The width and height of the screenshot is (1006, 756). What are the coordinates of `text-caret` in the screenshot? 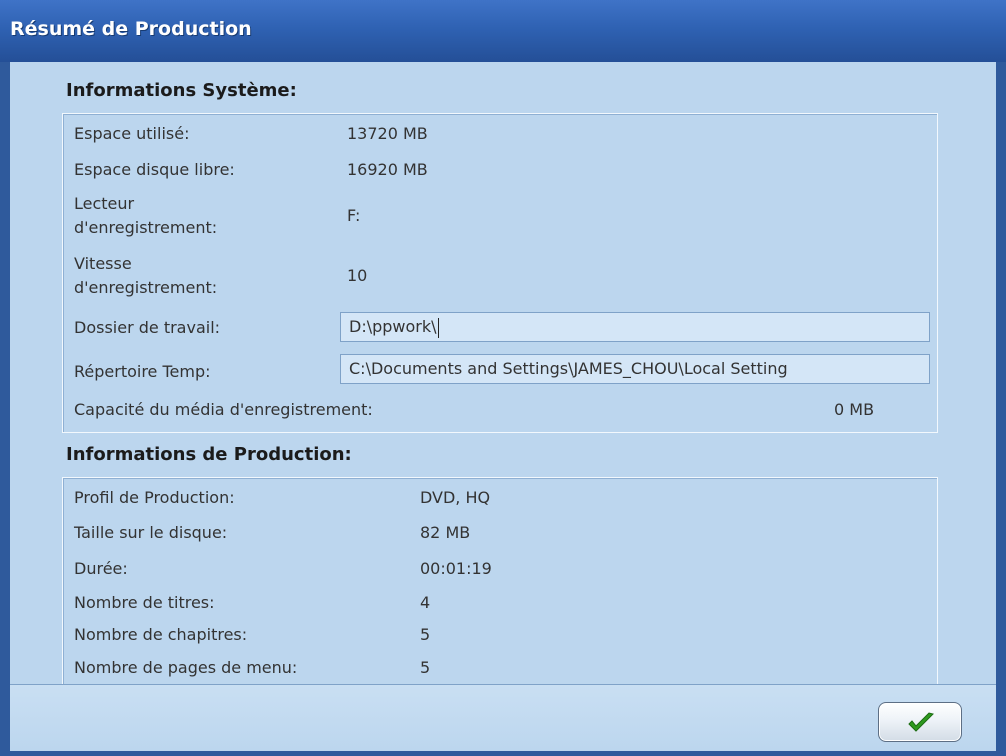 It's located at (438, 327).